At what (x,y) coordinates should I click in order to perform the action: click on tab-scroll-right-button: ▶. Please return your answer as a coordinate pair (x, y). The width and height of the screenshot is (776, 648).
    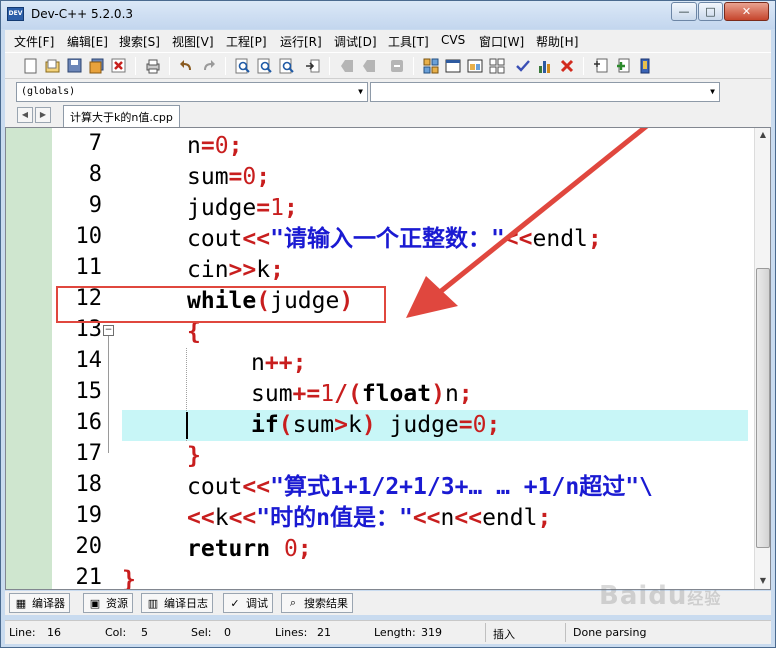
    Looking at the image, I should click on (43, 115).